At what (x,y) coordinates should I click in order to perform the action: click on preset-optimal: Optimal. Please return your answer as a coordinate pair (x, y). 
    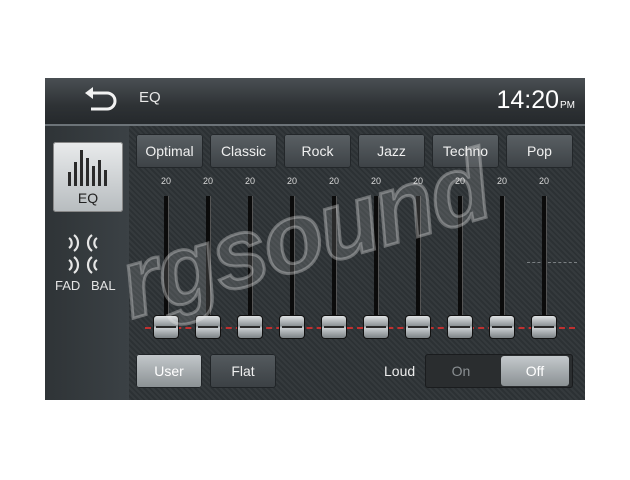
    Looking at the image, I should click on (169, 151).